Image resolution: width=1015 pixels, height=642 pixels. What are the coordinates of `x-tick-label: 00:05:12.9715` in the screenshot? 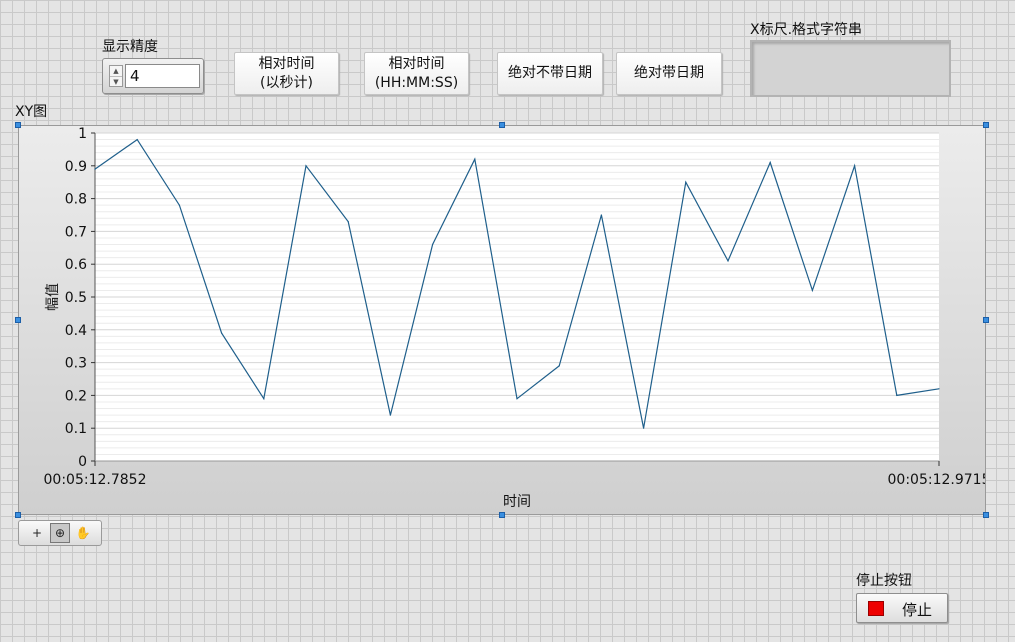 It's located at (936, 480).